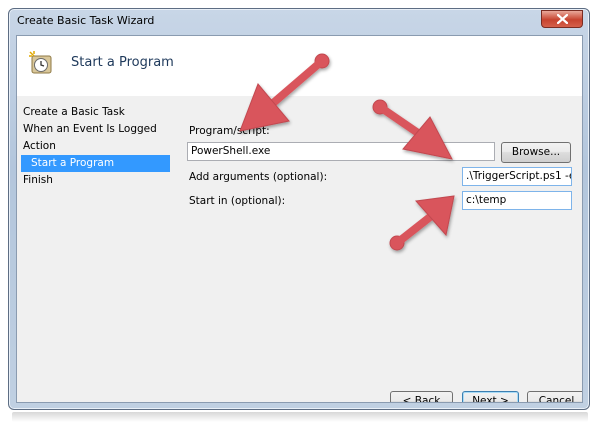  What do you see at coordinates (95, 163) in the screenshot?
I see `step-start-a-program: Start a Program` at bounding box center [95, 163].